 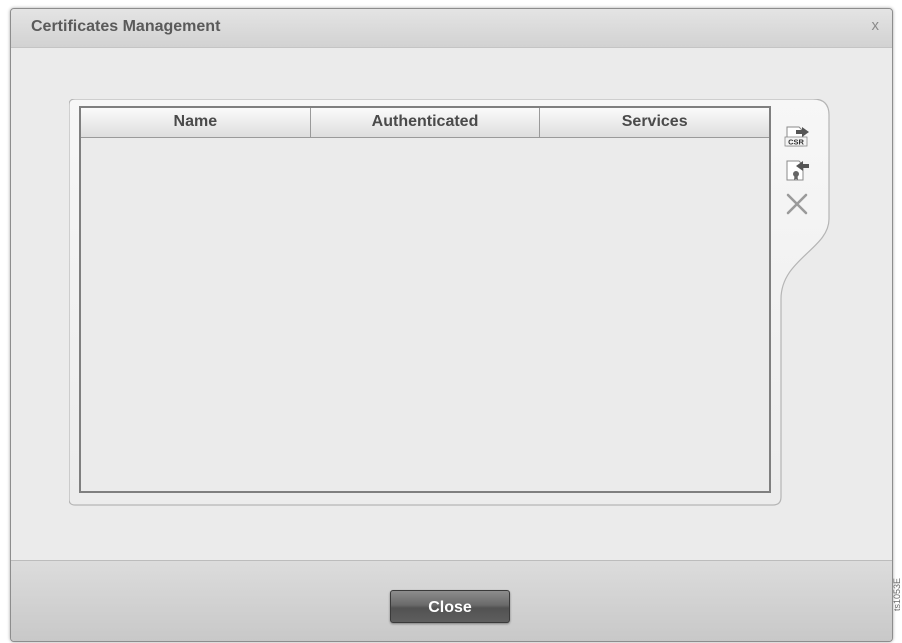 I want to click on side-toolbar: CSR, so click(x=799, y=173).